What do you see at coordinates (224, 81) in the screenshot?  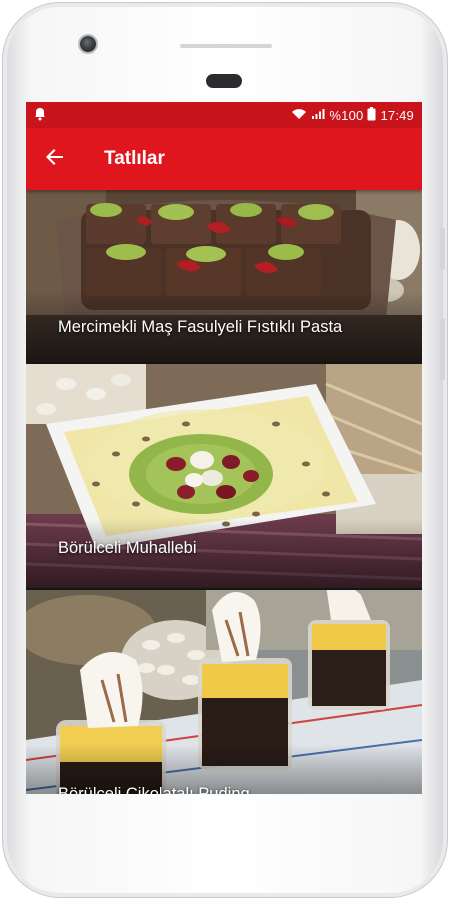 I see `speaker-grille` at bounding box center [224, 81].